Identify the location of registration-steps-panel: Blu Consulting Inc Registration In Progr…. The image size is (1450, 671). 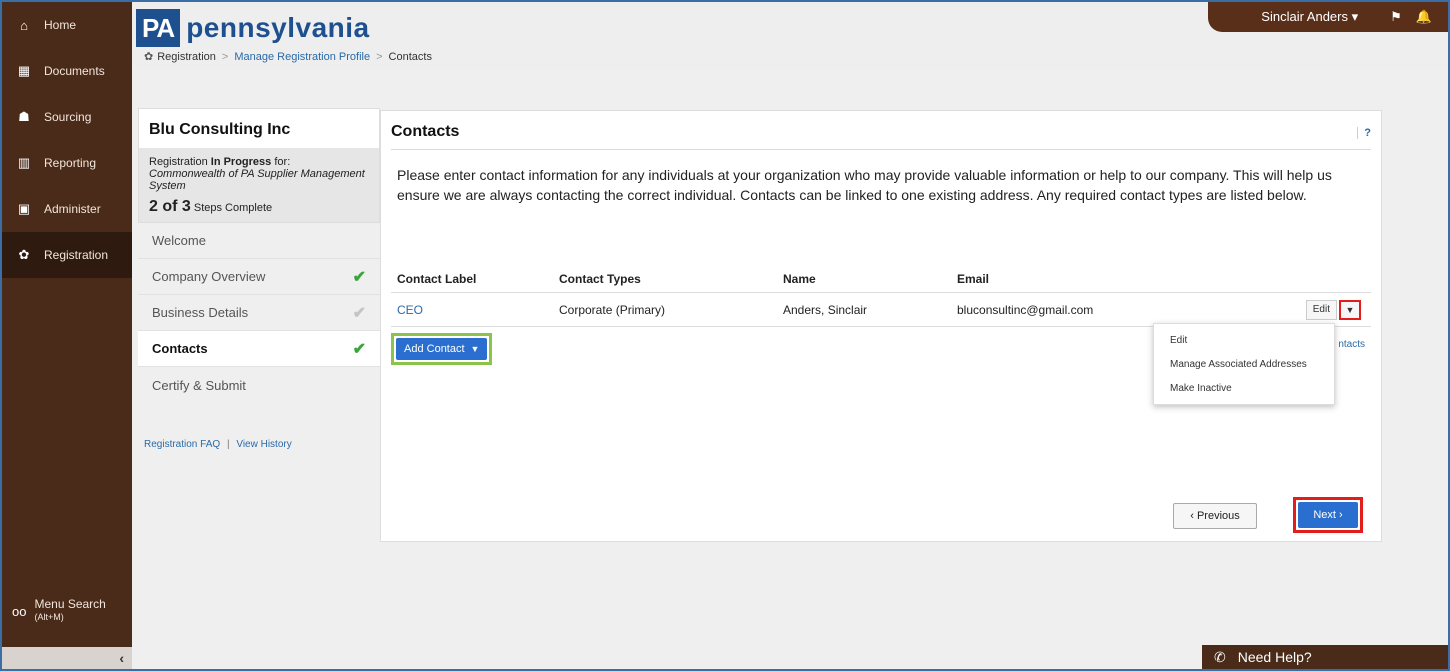
(259, 318).